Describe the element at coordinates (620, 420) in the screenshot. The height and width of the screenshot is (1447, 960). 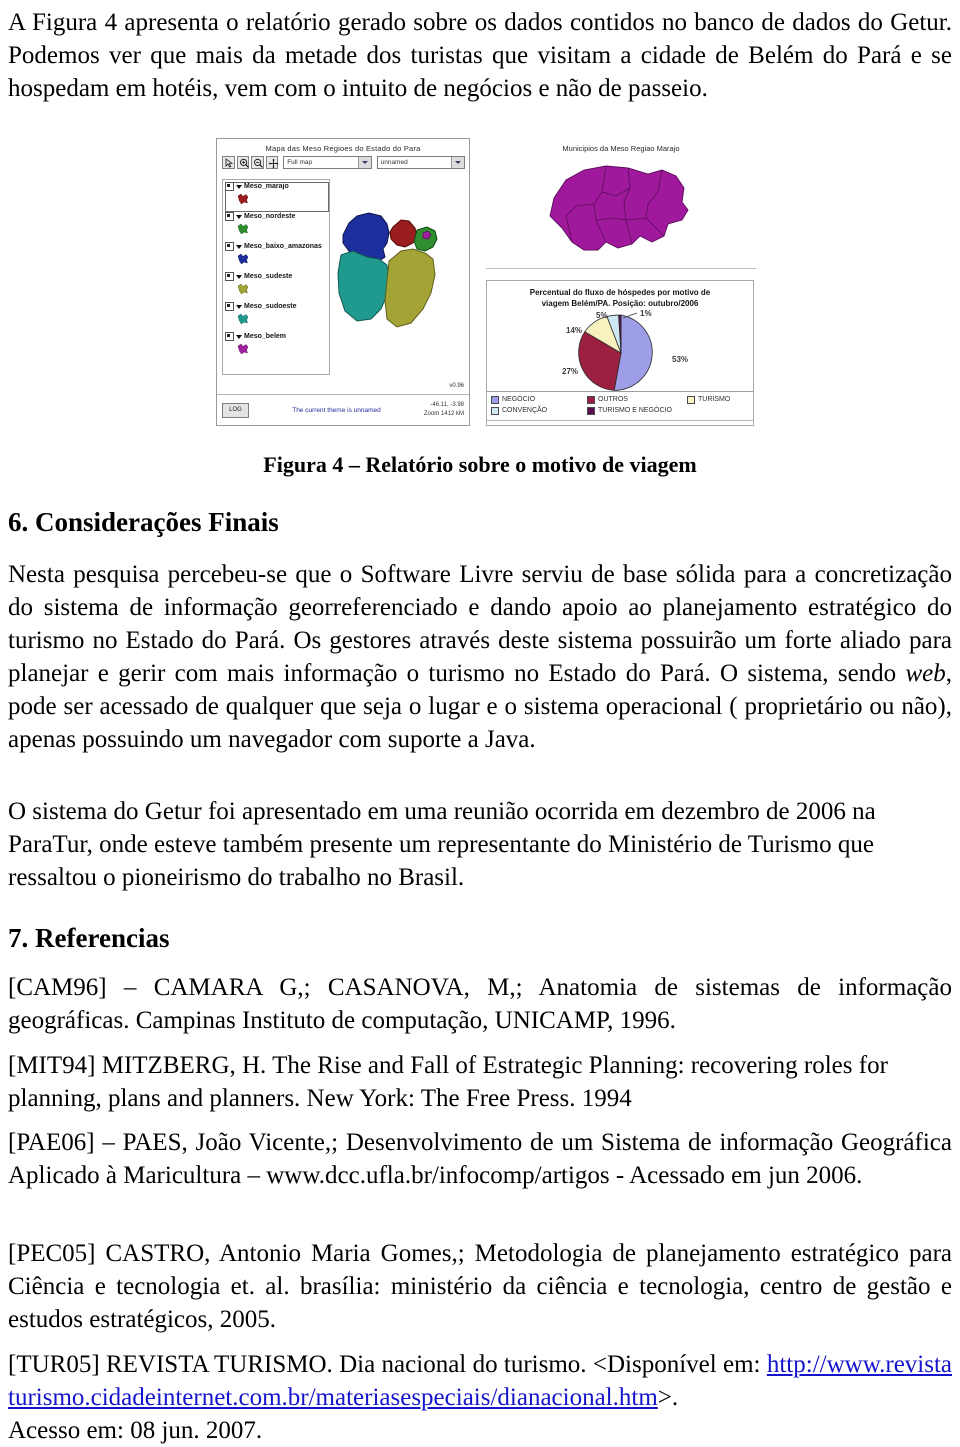
I see `legend-divider` at that location.